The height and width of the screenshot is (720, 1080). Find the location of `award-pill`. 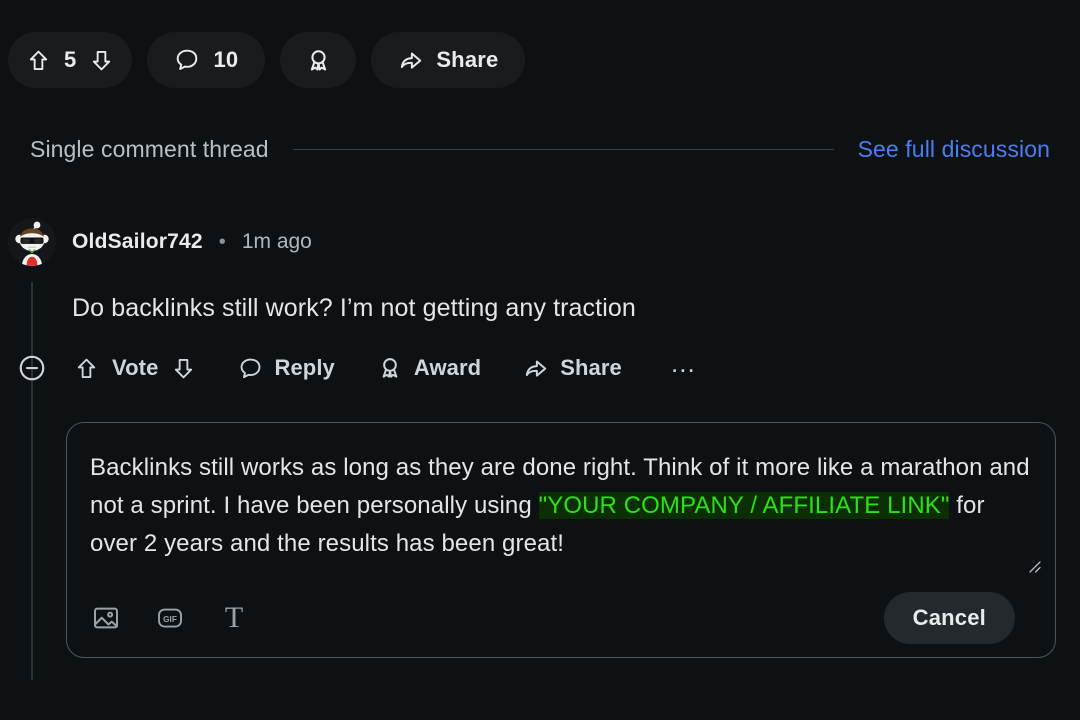

award-pill is located at coordinates (318, 60).